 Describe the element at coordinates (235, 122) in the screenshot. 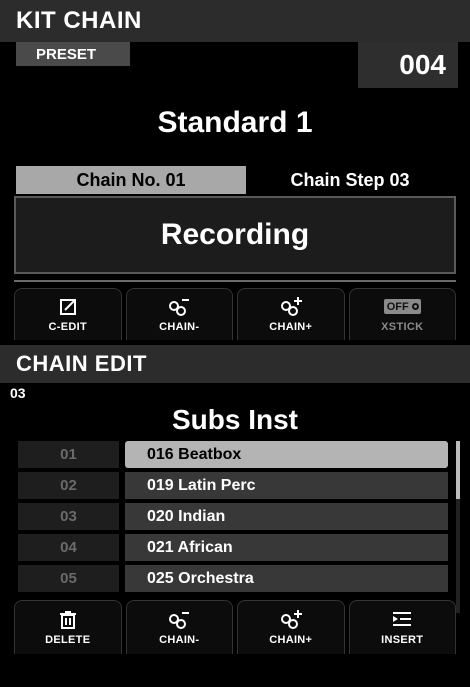

I see `kit-name: Standard 1` at that location.